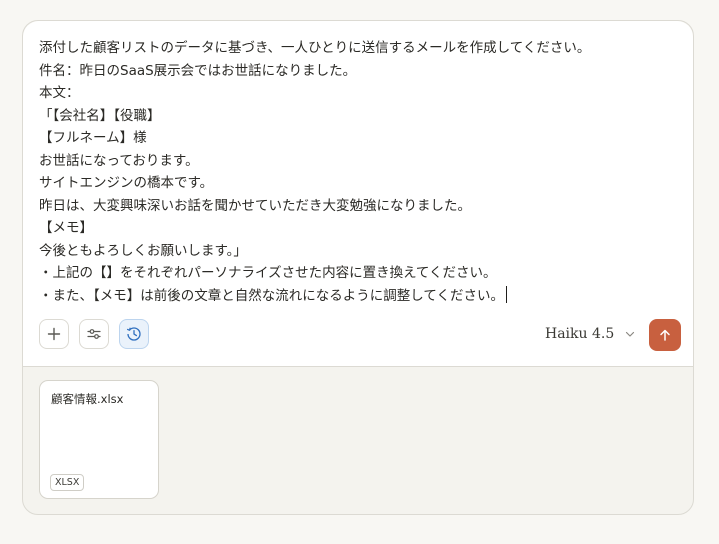 This screenshot has width=719, height=544. I want to click on file-name: 顧客情報.xlsx, so click(87, 399).